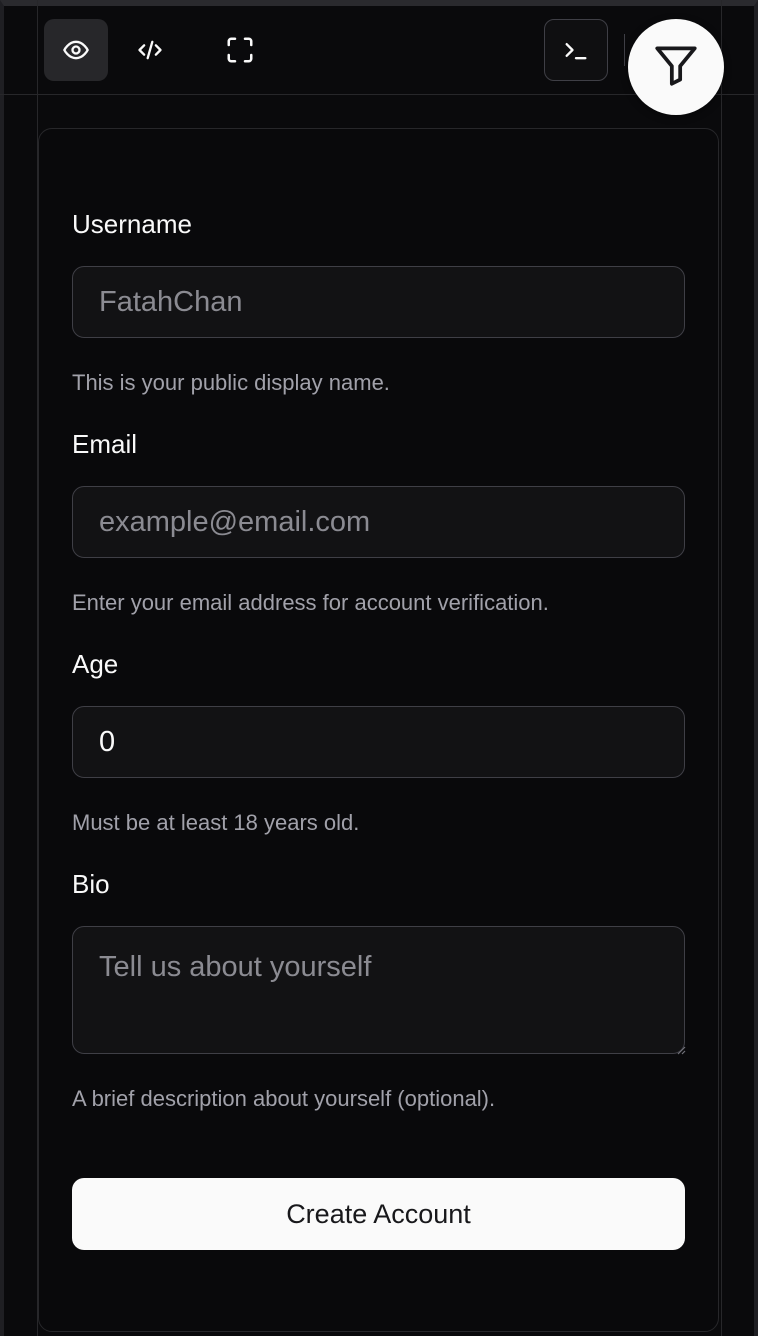 This screenshot has height=1336, width=758. I want to click on eye-icon, so click(76, 50).